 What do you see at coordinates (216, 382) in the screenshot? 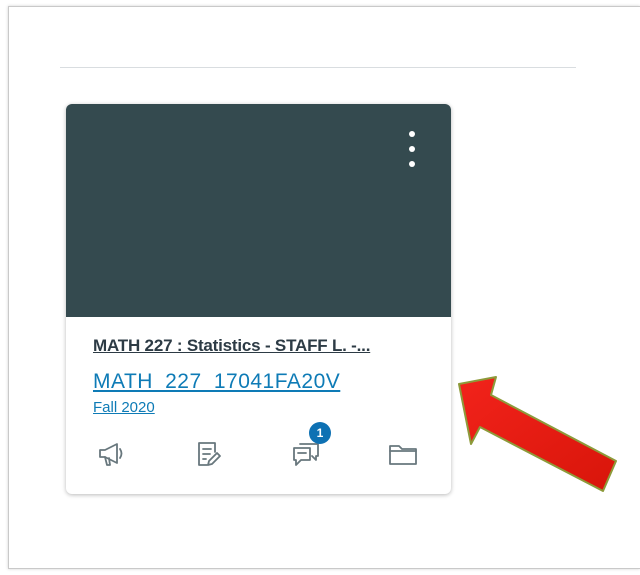
I see `course-code-link: MATH_227_17041FA20V` at bounding box center [216, 382].